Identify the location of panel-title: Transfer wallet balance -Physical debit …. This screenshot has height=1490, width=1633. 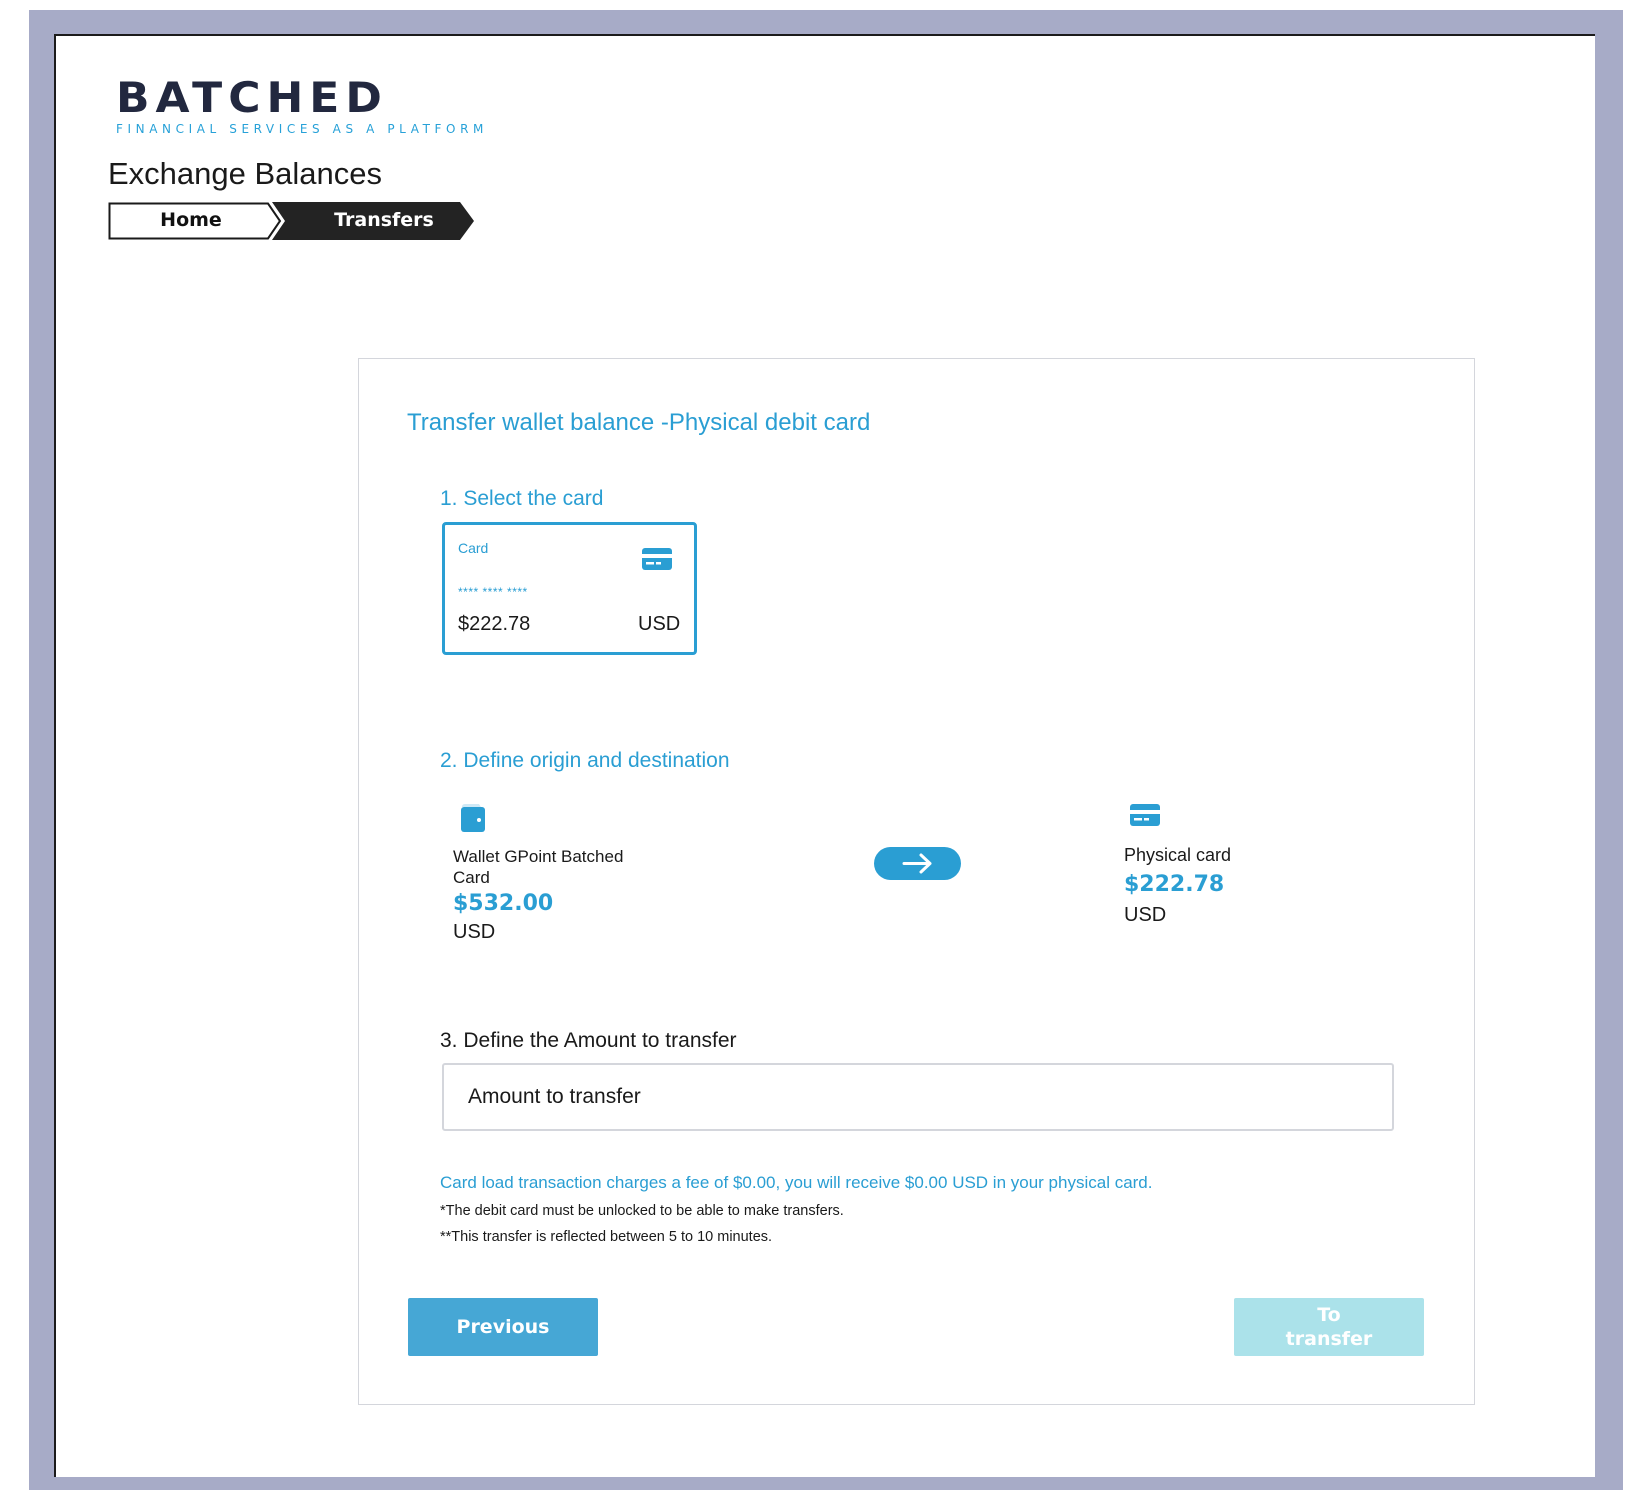
(639, 422).